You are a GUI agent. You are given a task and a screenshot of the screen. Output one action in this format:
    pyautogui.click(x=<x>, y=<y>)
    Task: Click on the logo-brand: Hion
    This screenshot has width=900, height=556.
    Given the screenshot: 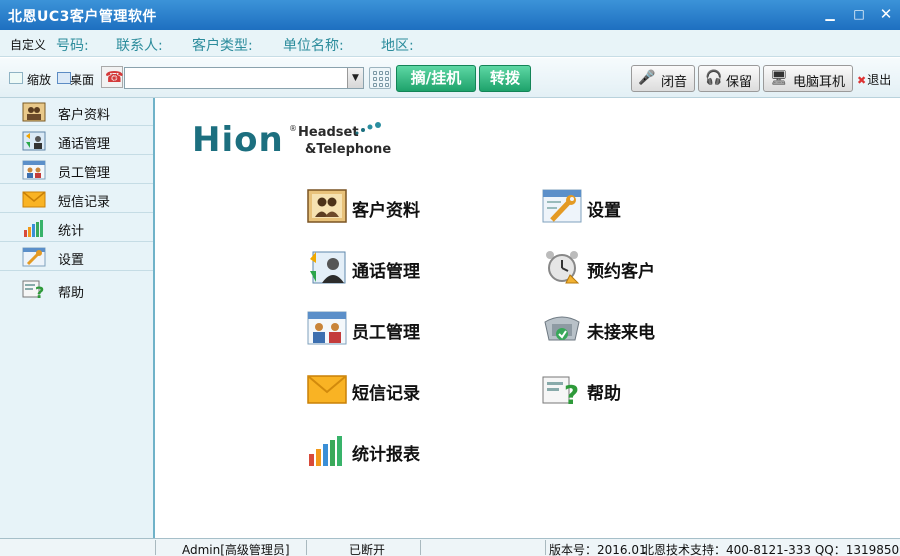 What is the action you would take?
    pyautogui.click(x=238, y=140)
    